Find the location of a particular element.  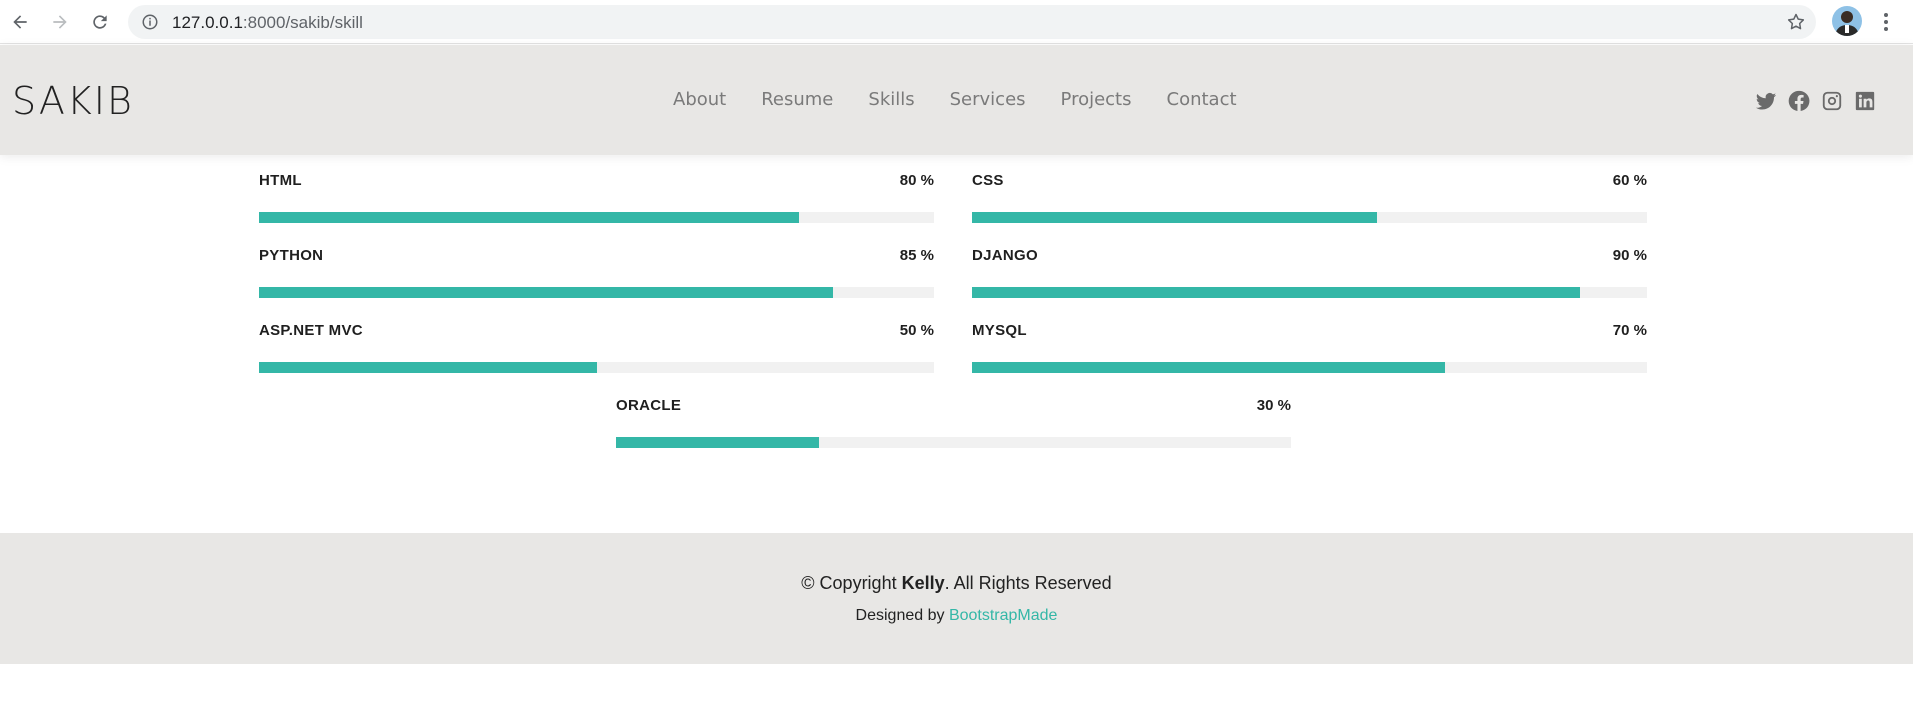

skill-name: PYTHON is located at coordinates (291, 255).